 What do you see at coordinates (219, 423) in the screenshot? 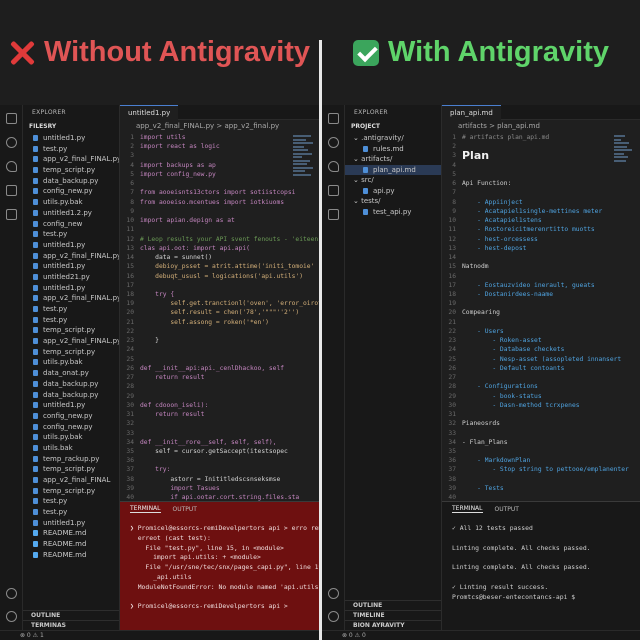
I see `code-line: 32` at bounding box center [219, 423].